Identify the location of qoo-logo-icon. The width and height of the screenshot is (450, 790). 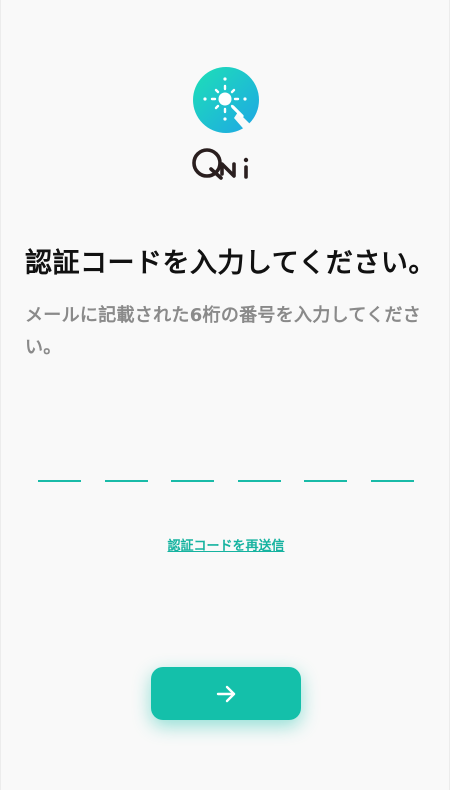
(226, 100).